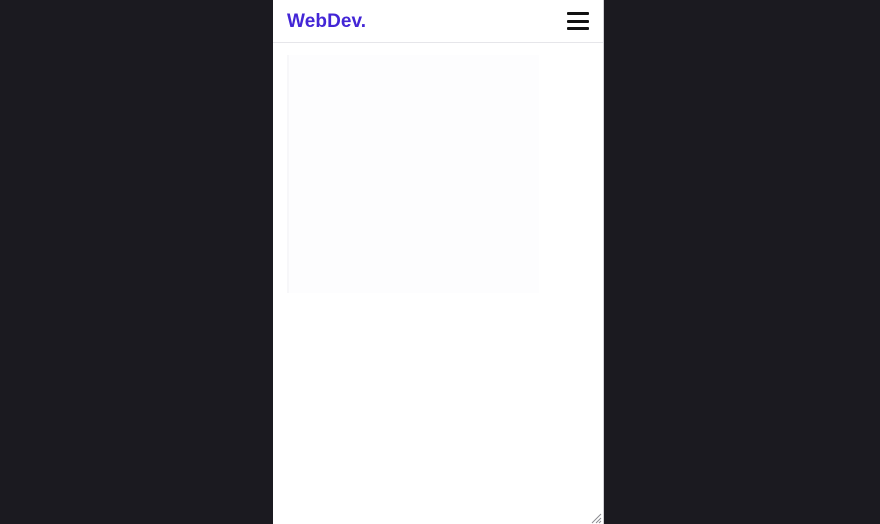 This screenshot has width=880, height=524. I want to click on menu-bar-middle, so click(578, 21).